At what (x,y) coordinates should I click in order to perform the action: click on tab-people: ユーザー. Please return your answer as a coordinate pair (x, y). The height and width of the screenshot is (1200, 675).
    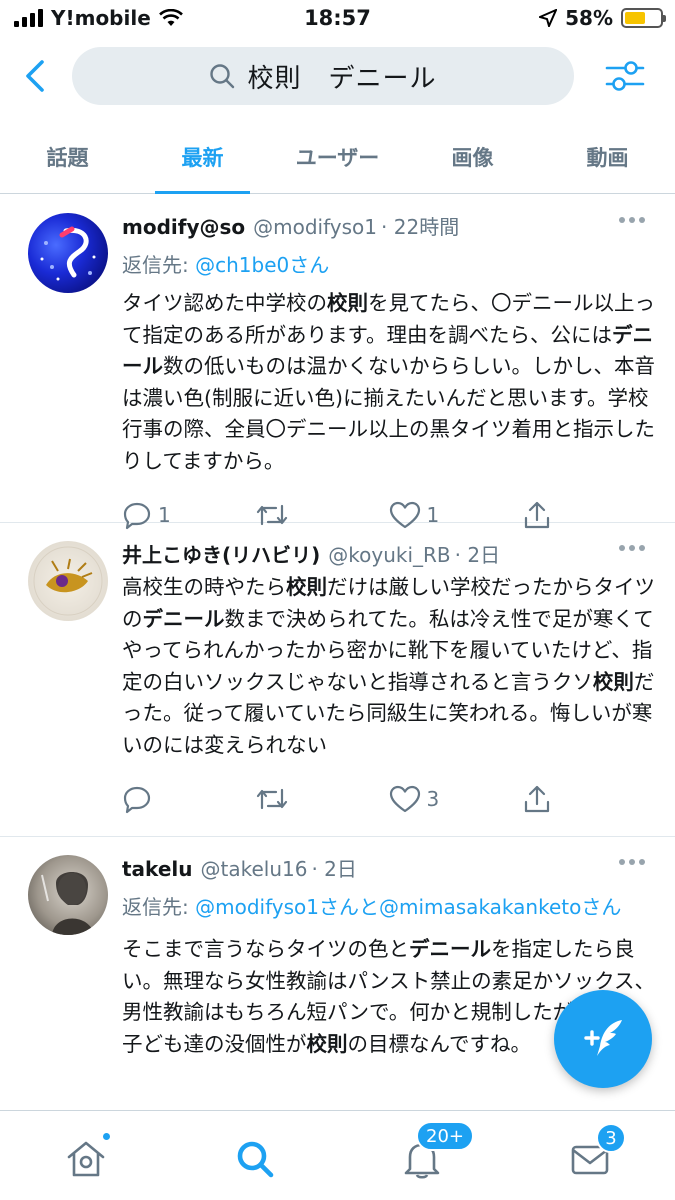
    Looking at the image, I should click on (337, 156).